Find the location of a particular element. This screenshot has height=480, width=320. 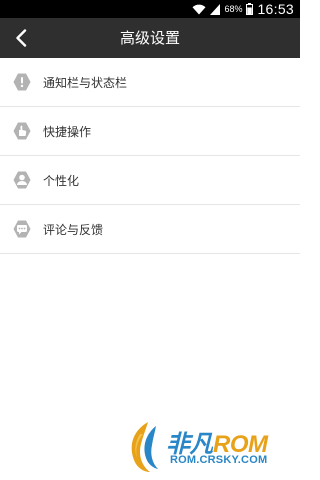

menu-item-label: 通知栏与状态栏 is located at coordinates (85, 82).